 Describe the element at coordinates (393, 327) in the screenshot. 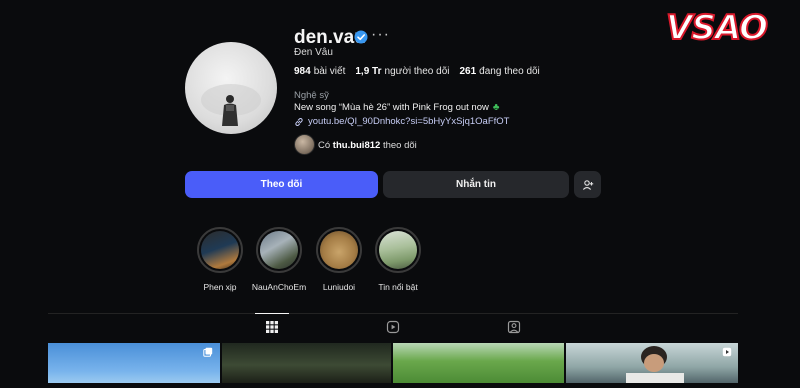

I see `reels-icon` at that location.